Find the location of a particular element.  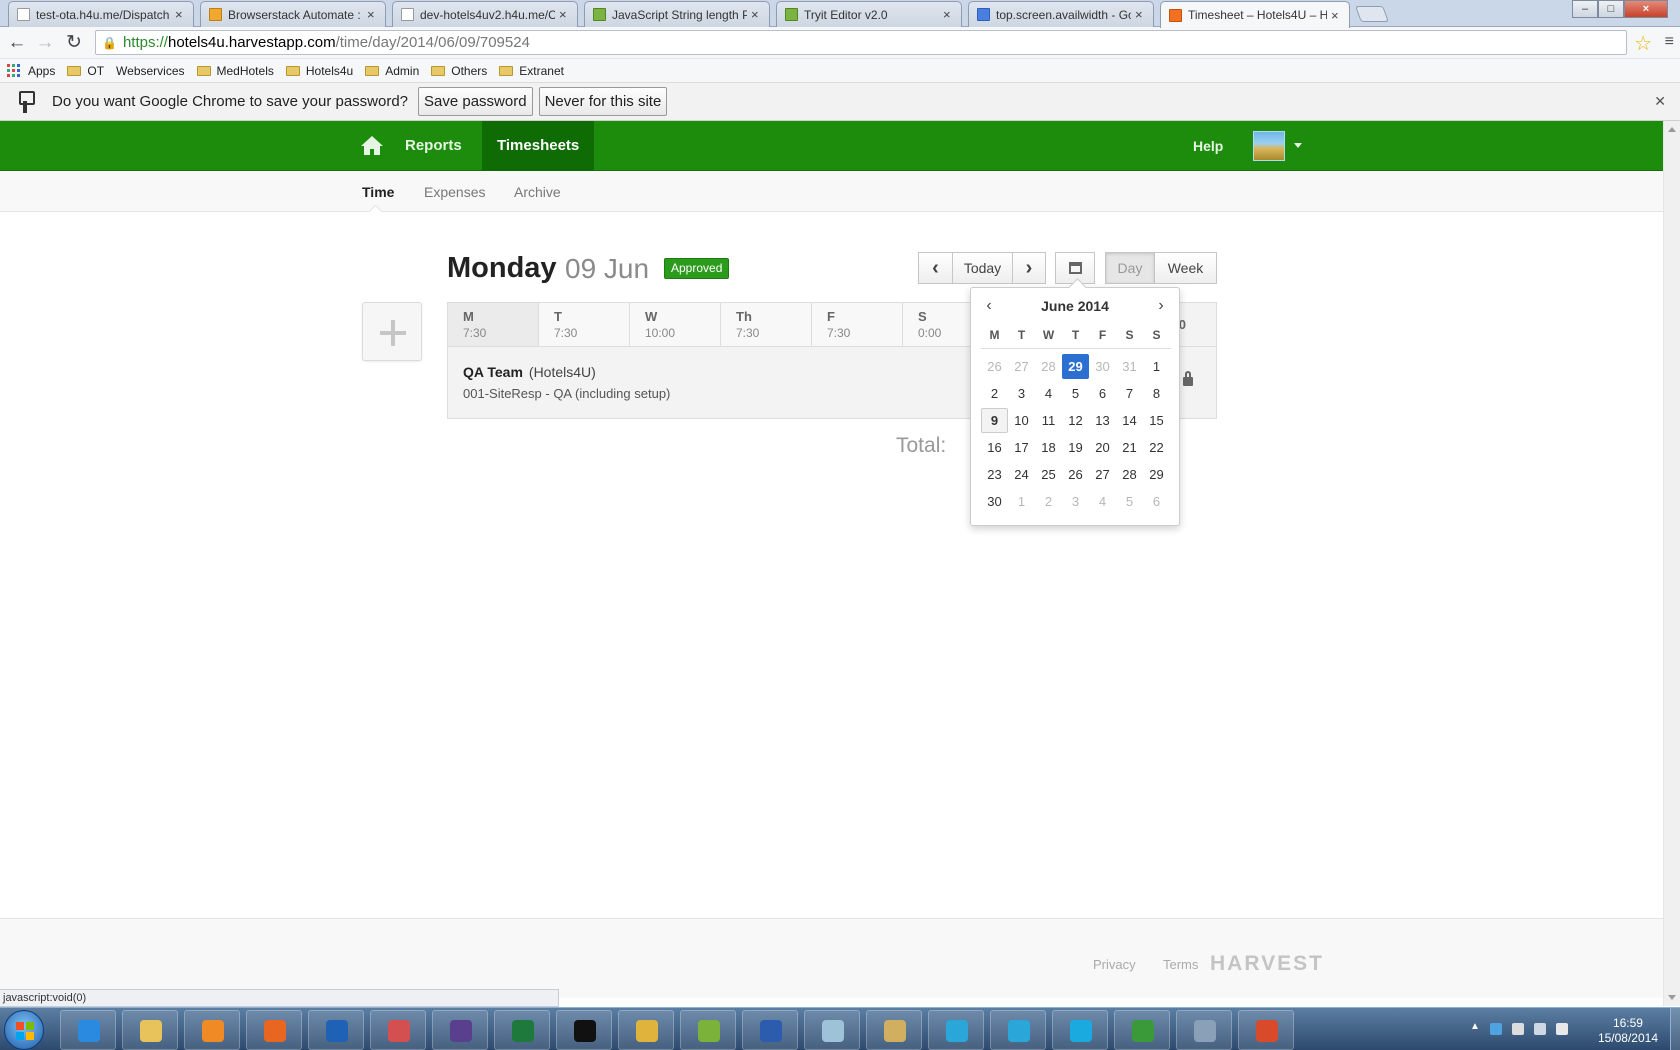

taskbar-app-media-player is located at coordinates (212, 1030).